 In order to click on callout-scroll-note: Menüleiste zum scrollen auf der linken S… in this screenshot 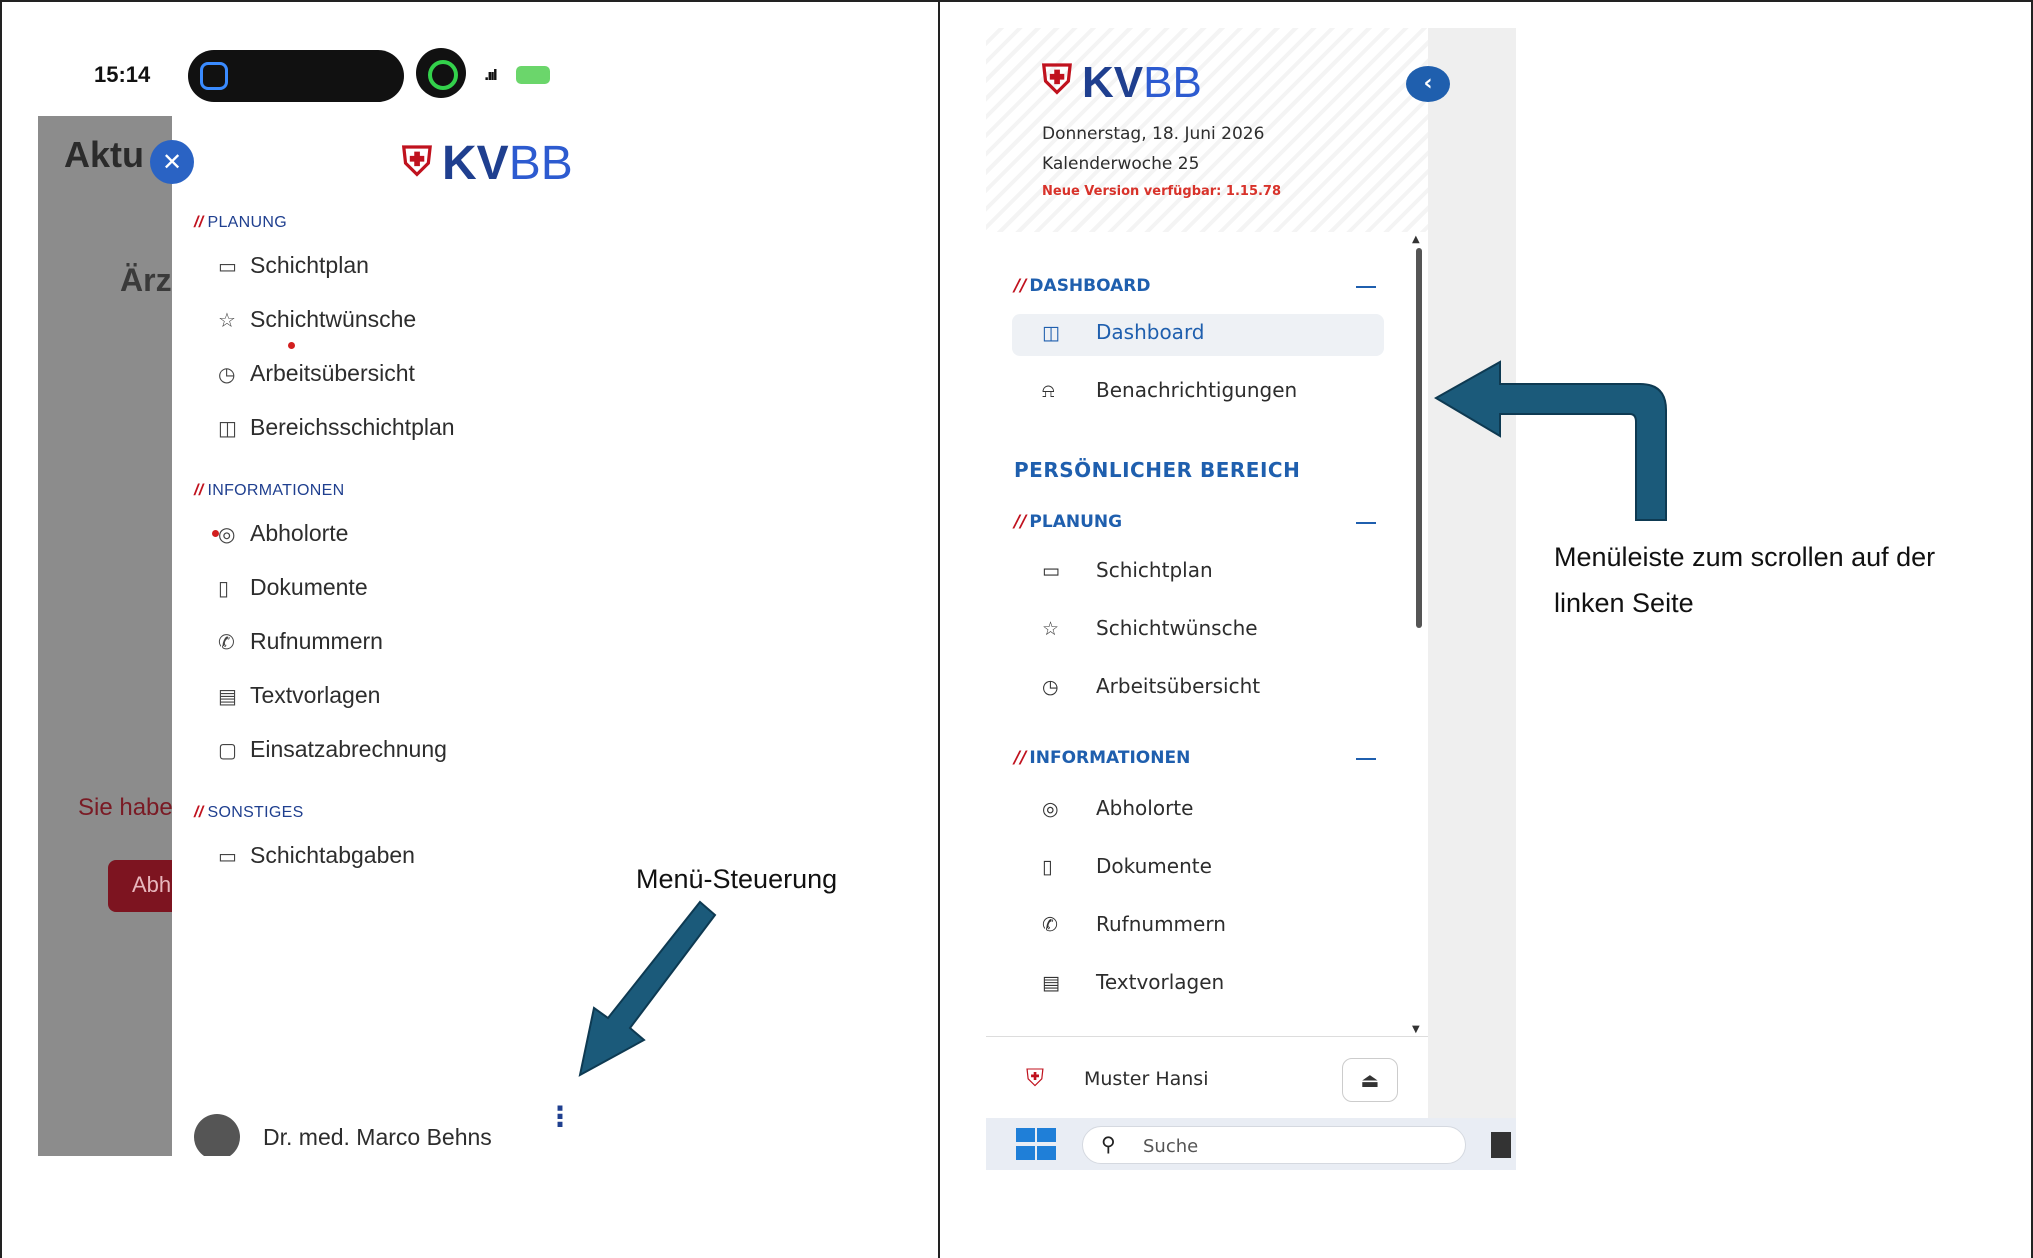, I will do `click(1745, 580)`.